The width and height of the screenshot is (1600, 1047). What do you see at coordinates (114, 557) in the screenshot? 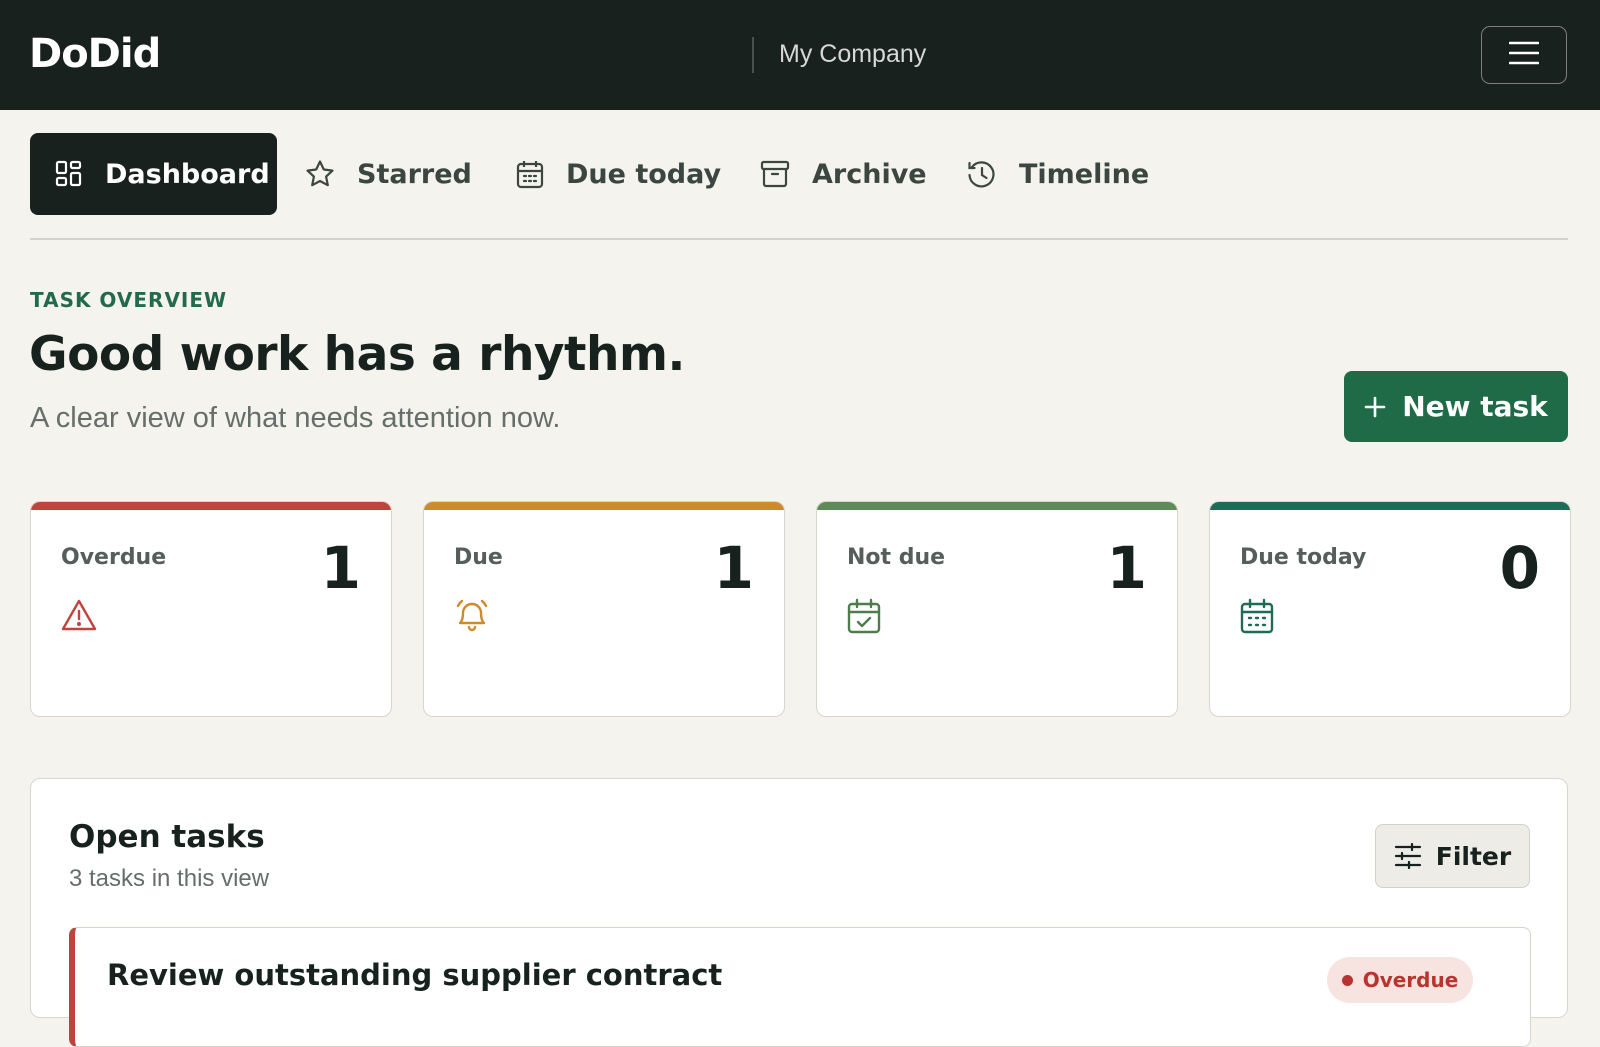
I see `stat-label: Overdue` at bounding box center [114, 557].